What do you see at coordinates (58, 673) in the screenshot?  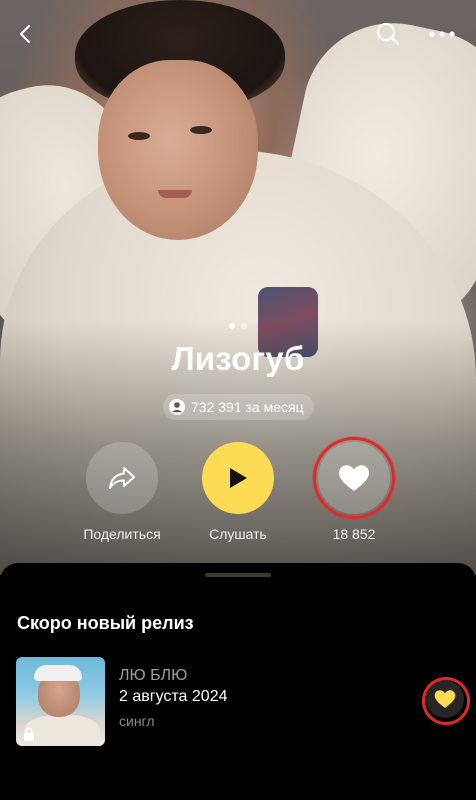 I see `cover-figure-cap` at bounding box center [58, 673].